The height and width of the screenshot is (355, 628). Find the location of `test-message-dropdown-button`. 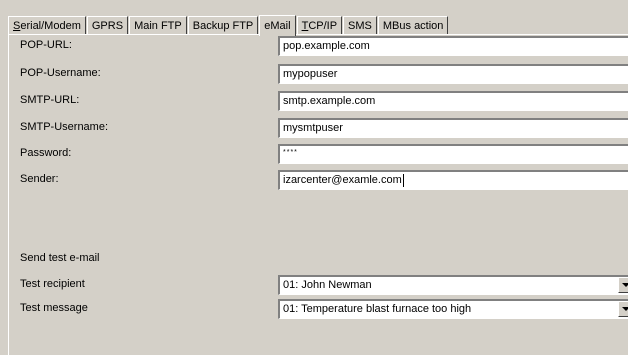

test-message-dropdown-button is located at coordinates (623, 309).